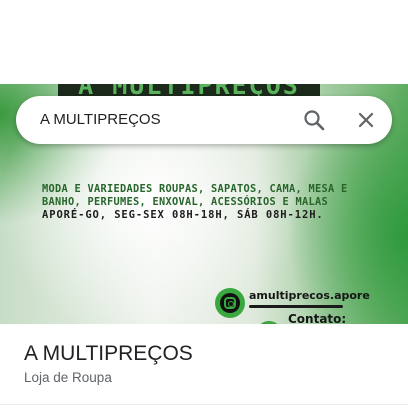 The width and height of the screenshot is (408, 408). Describe the element at coordinates (204, 404) in the screenshot. I see `divider` at that location.